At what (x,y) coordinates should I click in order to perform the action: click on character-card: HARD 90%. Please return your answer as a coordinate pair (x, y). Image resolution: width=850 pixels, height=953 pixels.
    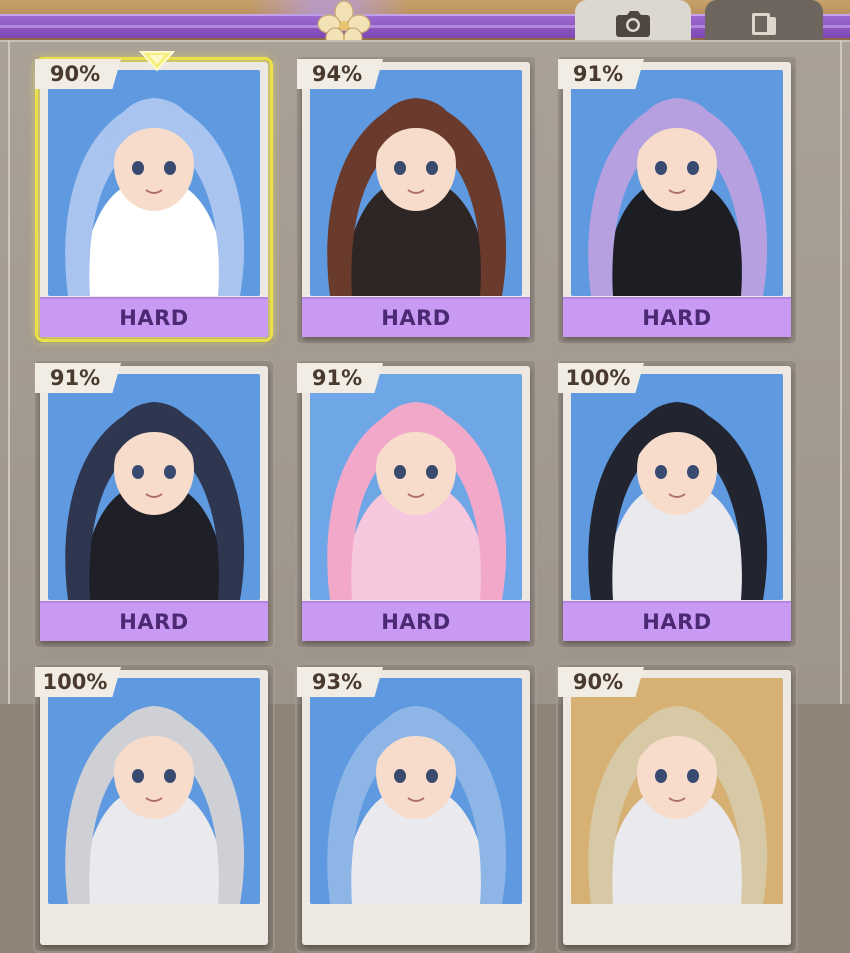
    Looking at the image, I should click on (154, 196).